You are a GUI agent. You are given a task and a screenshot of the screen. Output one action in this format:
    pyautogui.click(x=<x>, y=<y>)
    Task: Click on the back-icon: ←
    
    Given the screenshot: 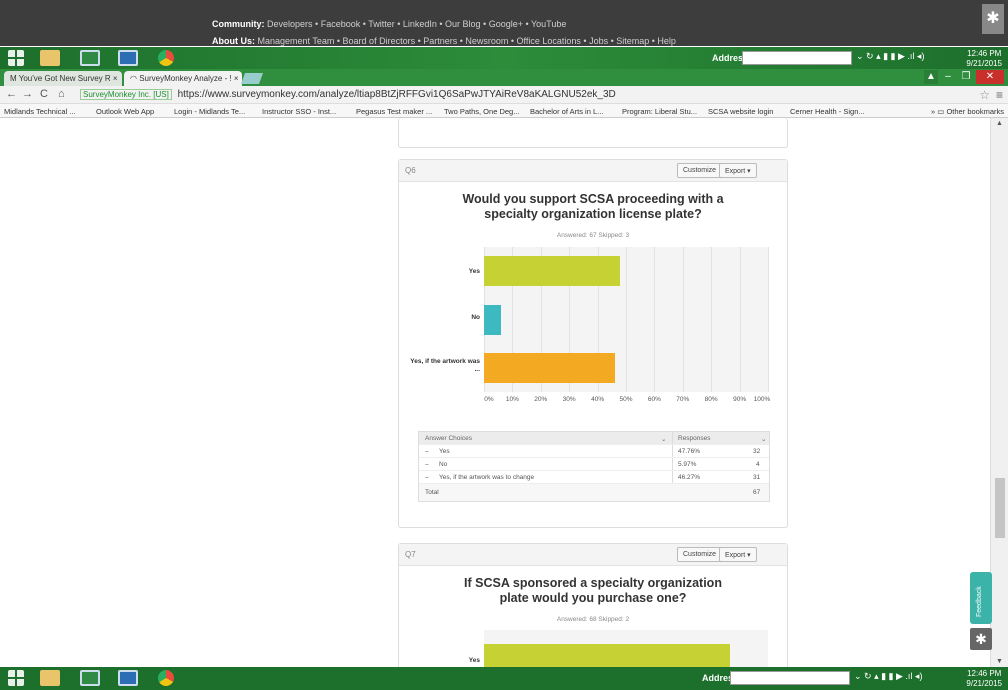 What is the action you would take?
    pyautogui.click(x=11, y=94)
    